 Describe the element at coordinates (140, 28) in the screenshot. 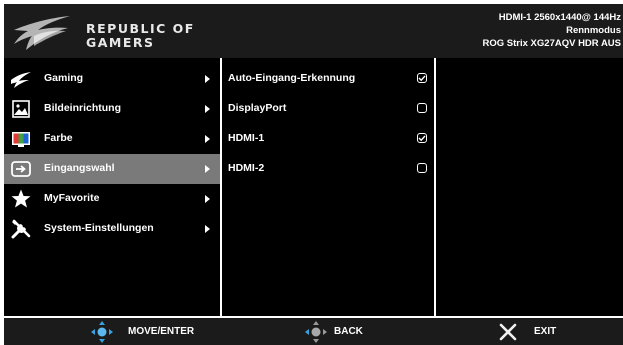

I see `brand-line-1: REPUBLIC OF` at that location.